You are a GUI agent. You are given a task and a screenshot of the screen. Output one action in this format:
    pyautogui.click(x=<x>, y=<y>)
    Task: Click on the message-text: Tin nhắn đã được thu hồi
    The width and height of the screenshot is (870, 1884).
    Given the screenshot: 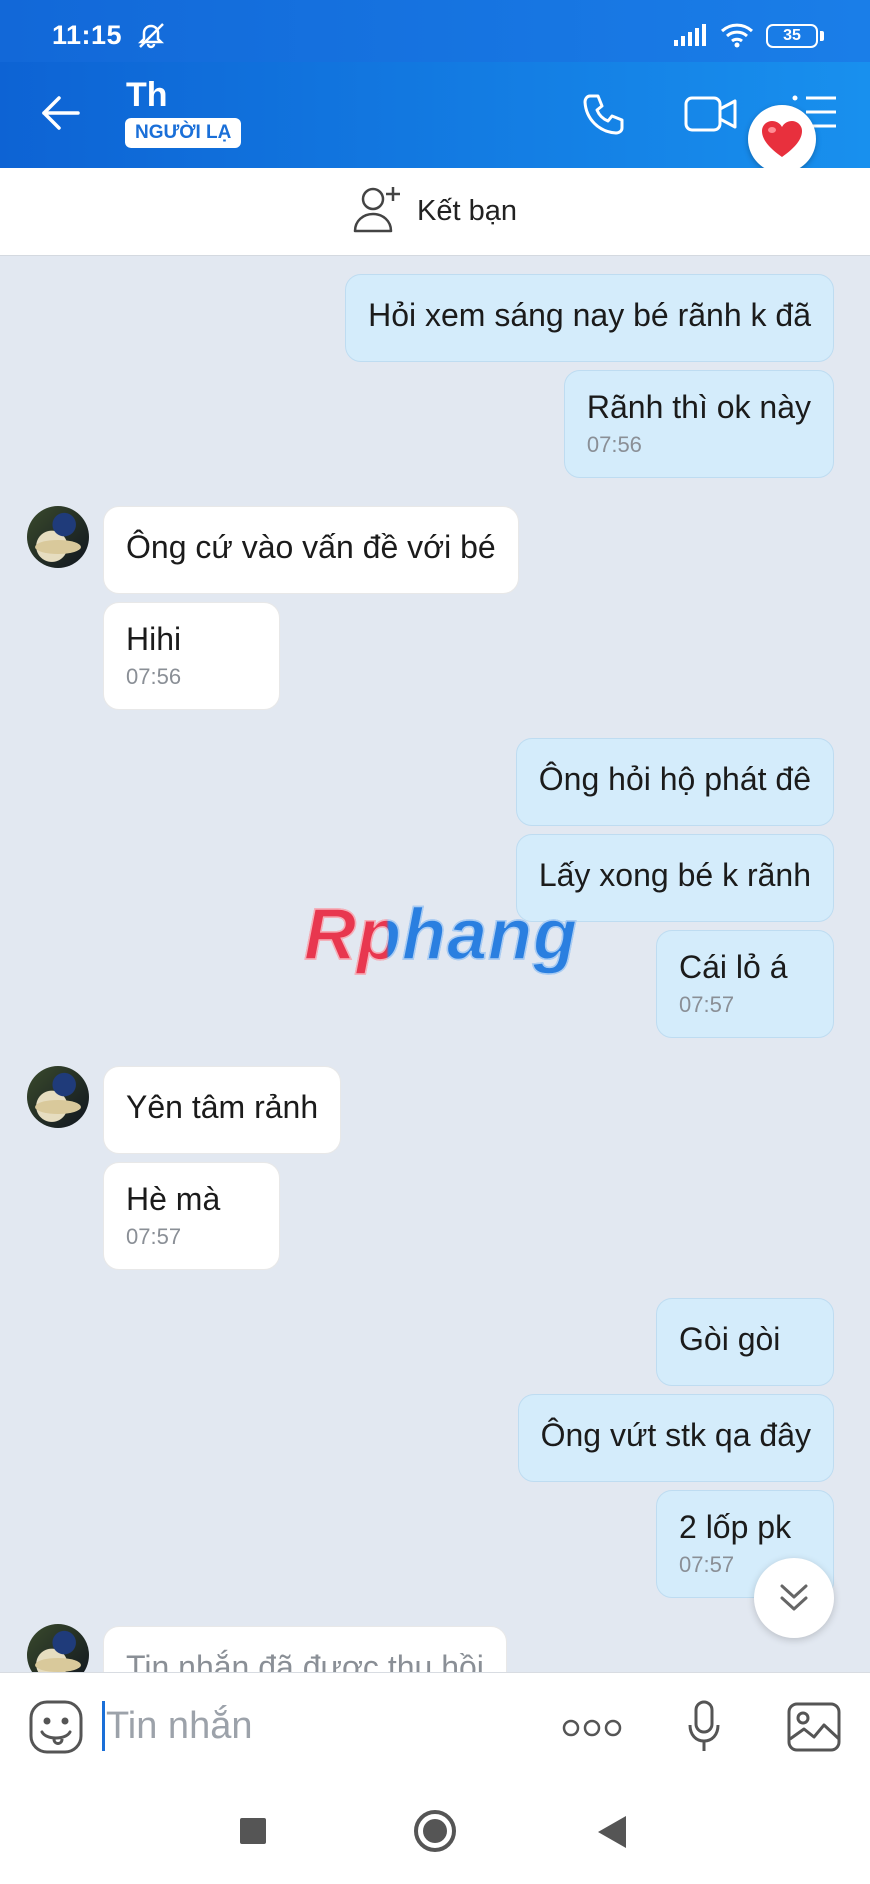 What is the action you would take?
    pyautogui.click(x=305, y=1660)
    